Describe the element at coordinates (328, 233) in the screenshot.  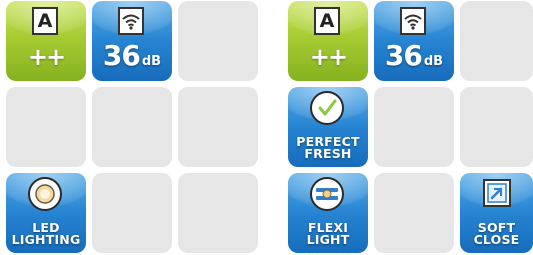
I see `feature-label: FLEXI LIGHT` at that location.